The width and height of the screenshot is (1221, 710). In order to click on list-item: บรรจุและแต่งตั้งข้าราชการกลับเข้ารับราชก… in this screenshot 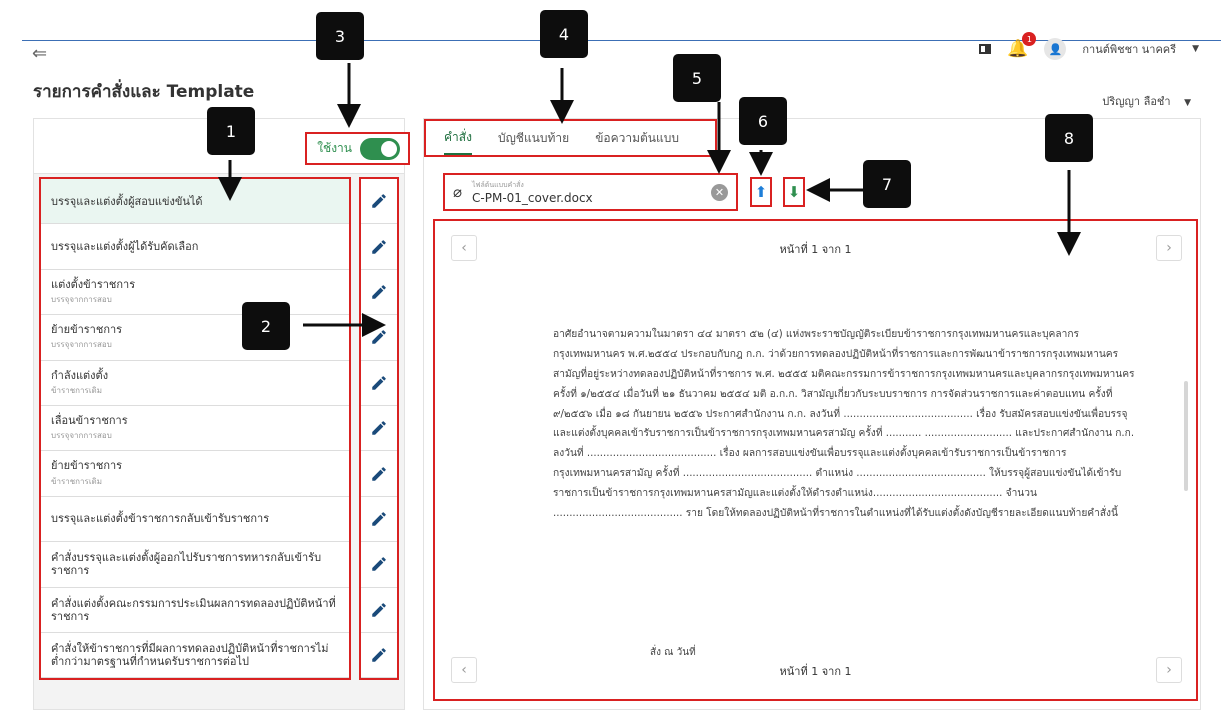, I will do `click(195, 520)`.